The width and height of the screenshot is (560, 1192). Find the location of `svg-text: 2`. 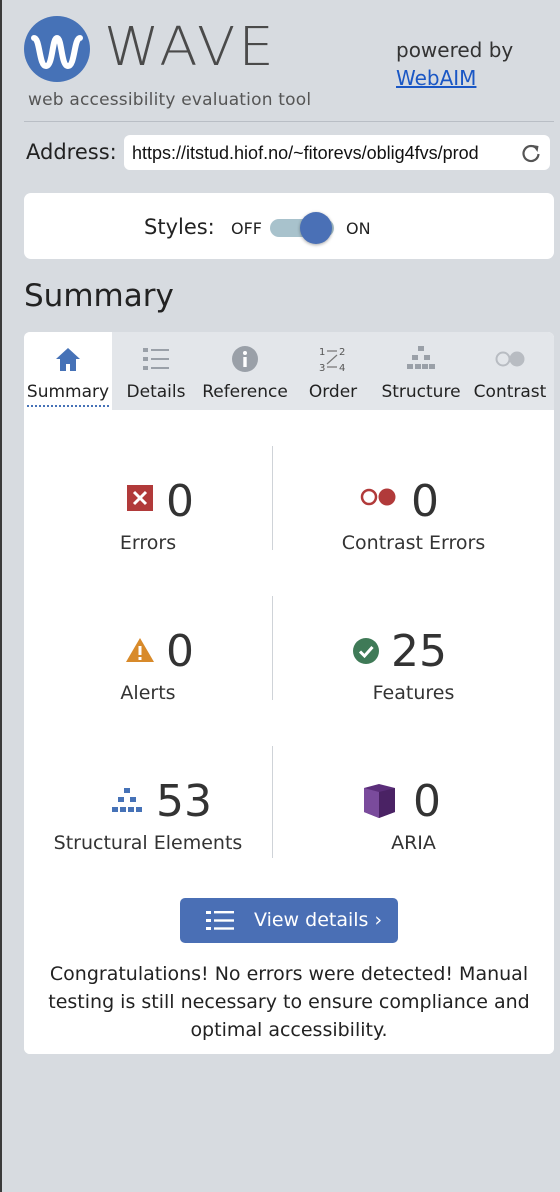

svg-text: 2 is located at coordinates (342, 352).